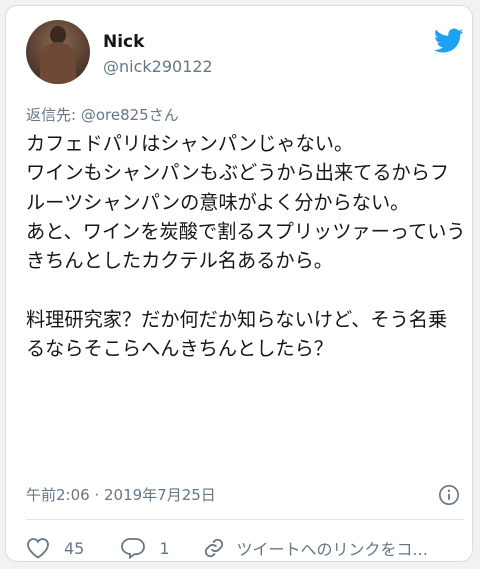 The image size is (480, 569). What do you see at coordinates (74, 548) in the screenshot?
I see `like-count: 45` at bounding box center [74, 548].